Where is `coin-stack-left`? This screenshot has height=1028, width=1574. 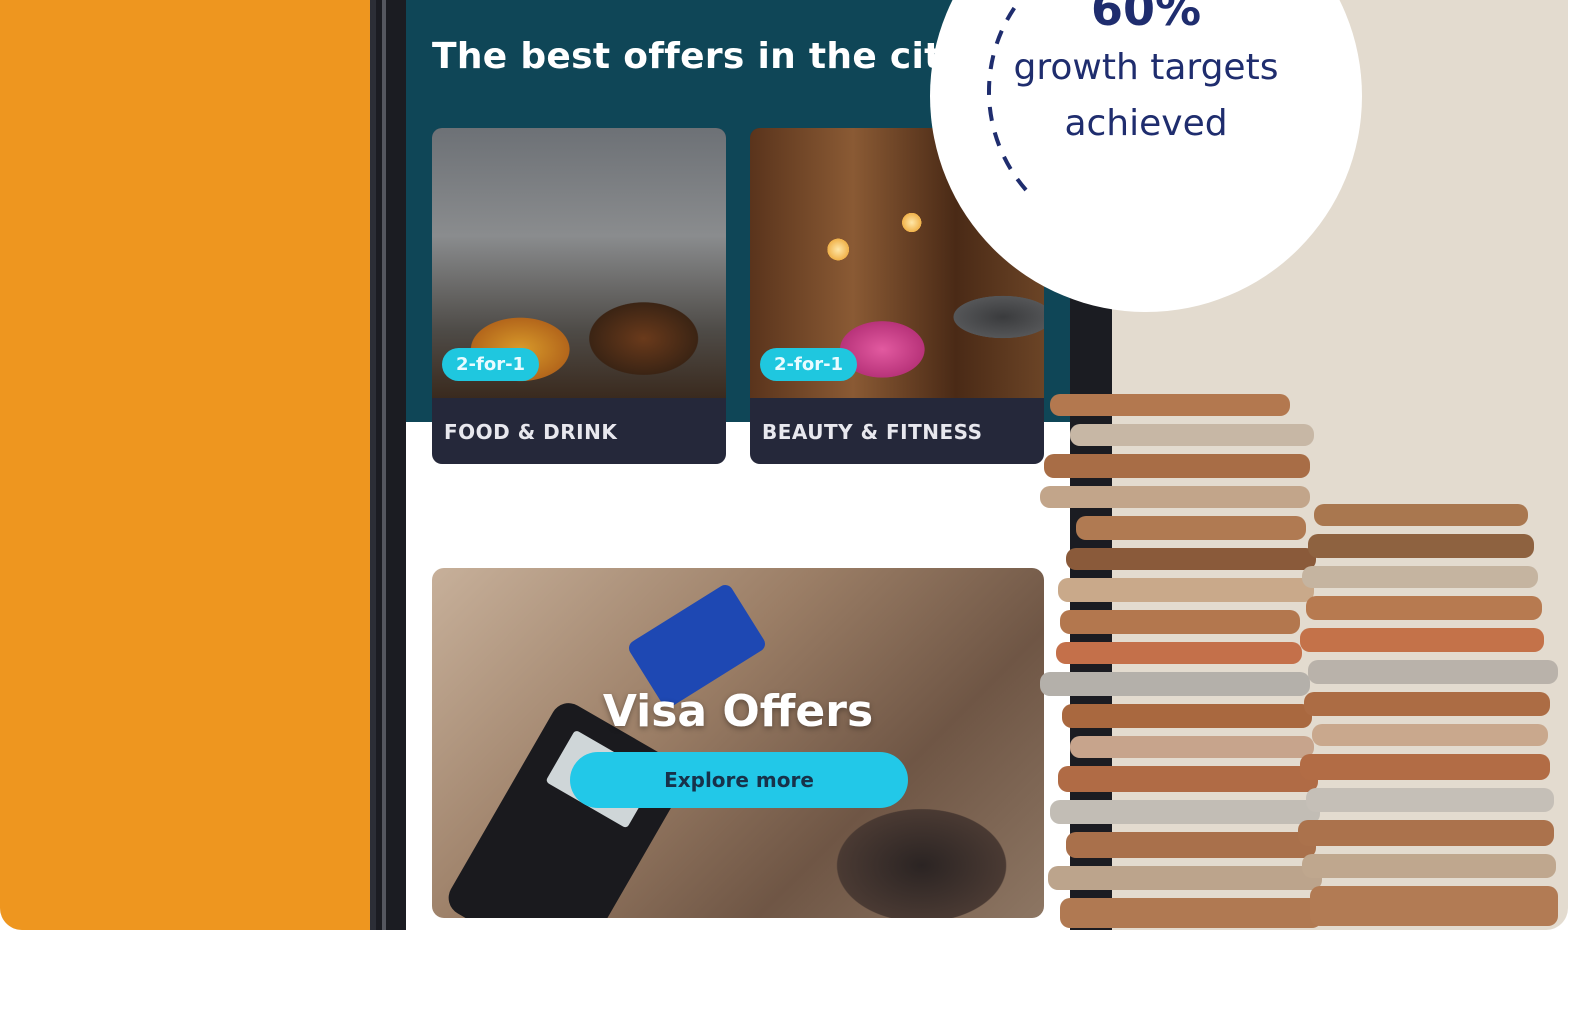
coin-stack-left is located at coordinates (1181, 661).